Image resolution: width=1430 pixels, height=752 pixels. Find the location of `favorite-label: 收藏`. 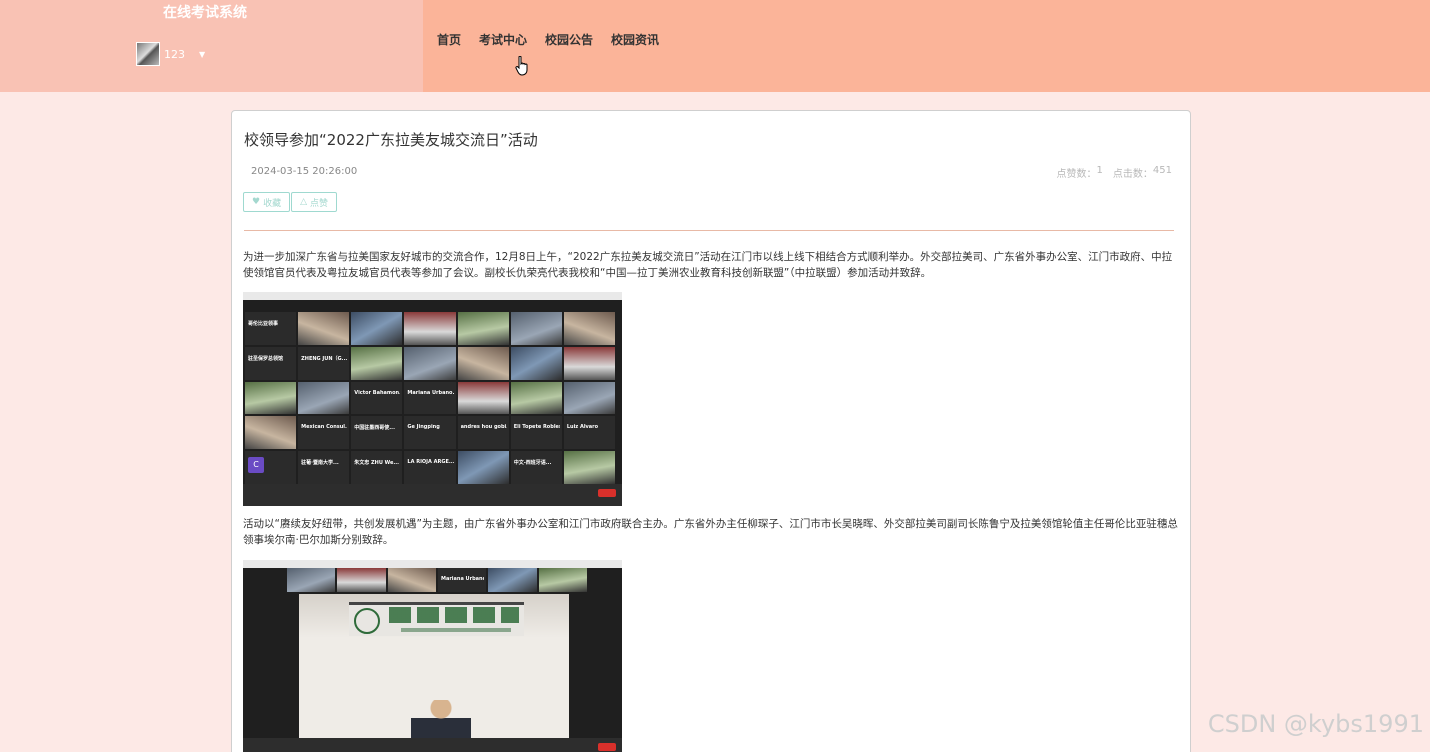

favorite-label: 收藏 is located at coordinates (272, 203).